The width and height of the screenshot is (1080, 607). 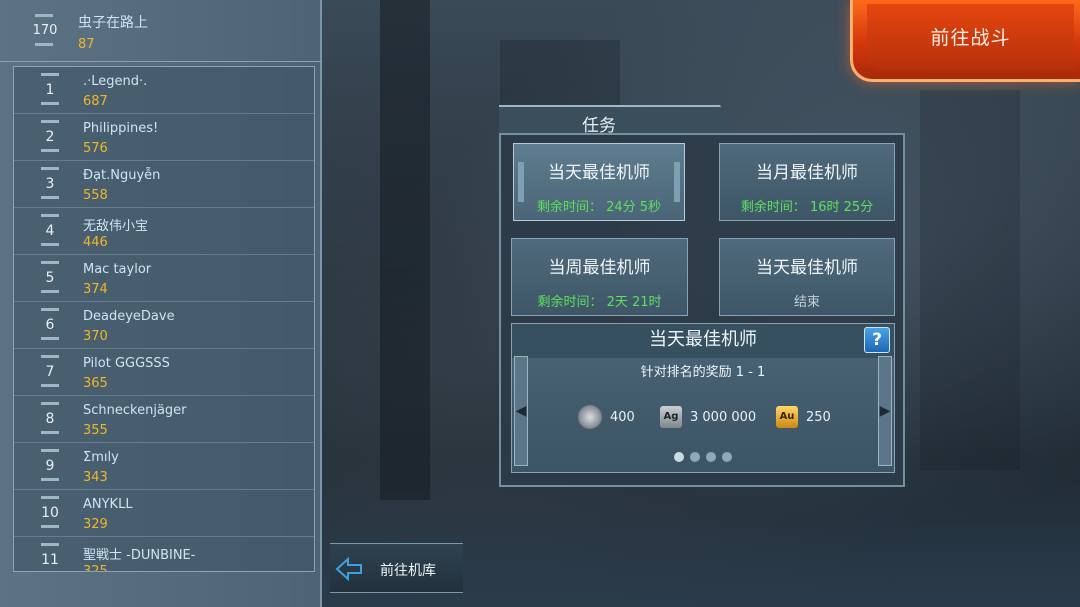 I want to click on rank-player-name: Mac taylor, so click(x=117, y=269).